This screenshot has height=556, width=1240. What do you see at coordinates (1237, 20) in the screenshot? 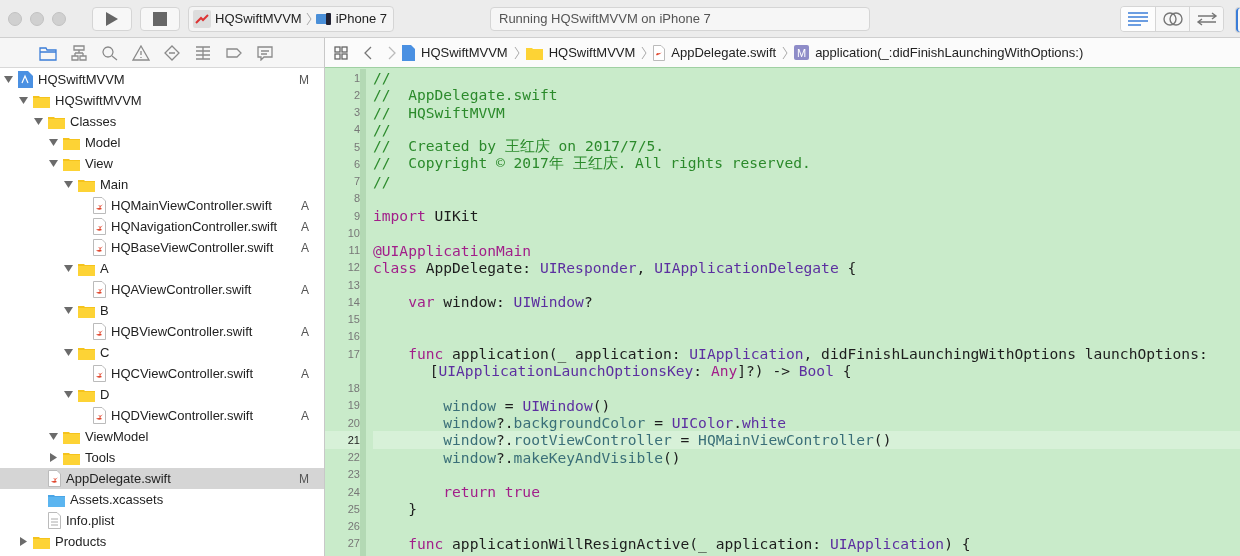
I see `panel-toggle-button` at bounding box center [1237, 20].